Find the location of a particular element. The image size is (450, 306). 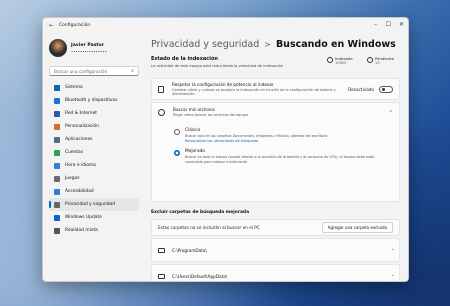

system-icon is located at coordinates (57, 87).